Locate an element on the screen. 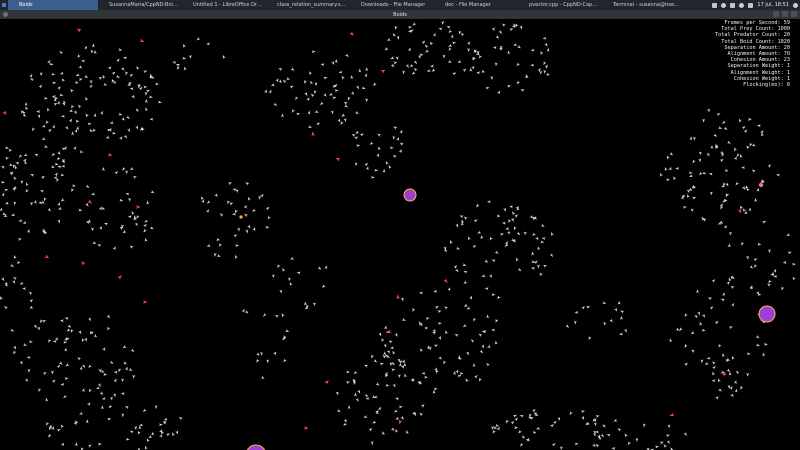 The image size is (800, 450). window-titlebar: Boids is located at coordinates (400, 14).